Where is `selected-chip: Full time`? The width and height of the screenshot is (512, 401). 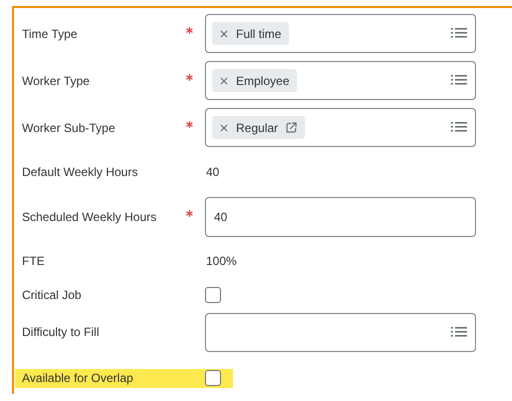
selected-chip: Full time is located at coordinates (251, 33).